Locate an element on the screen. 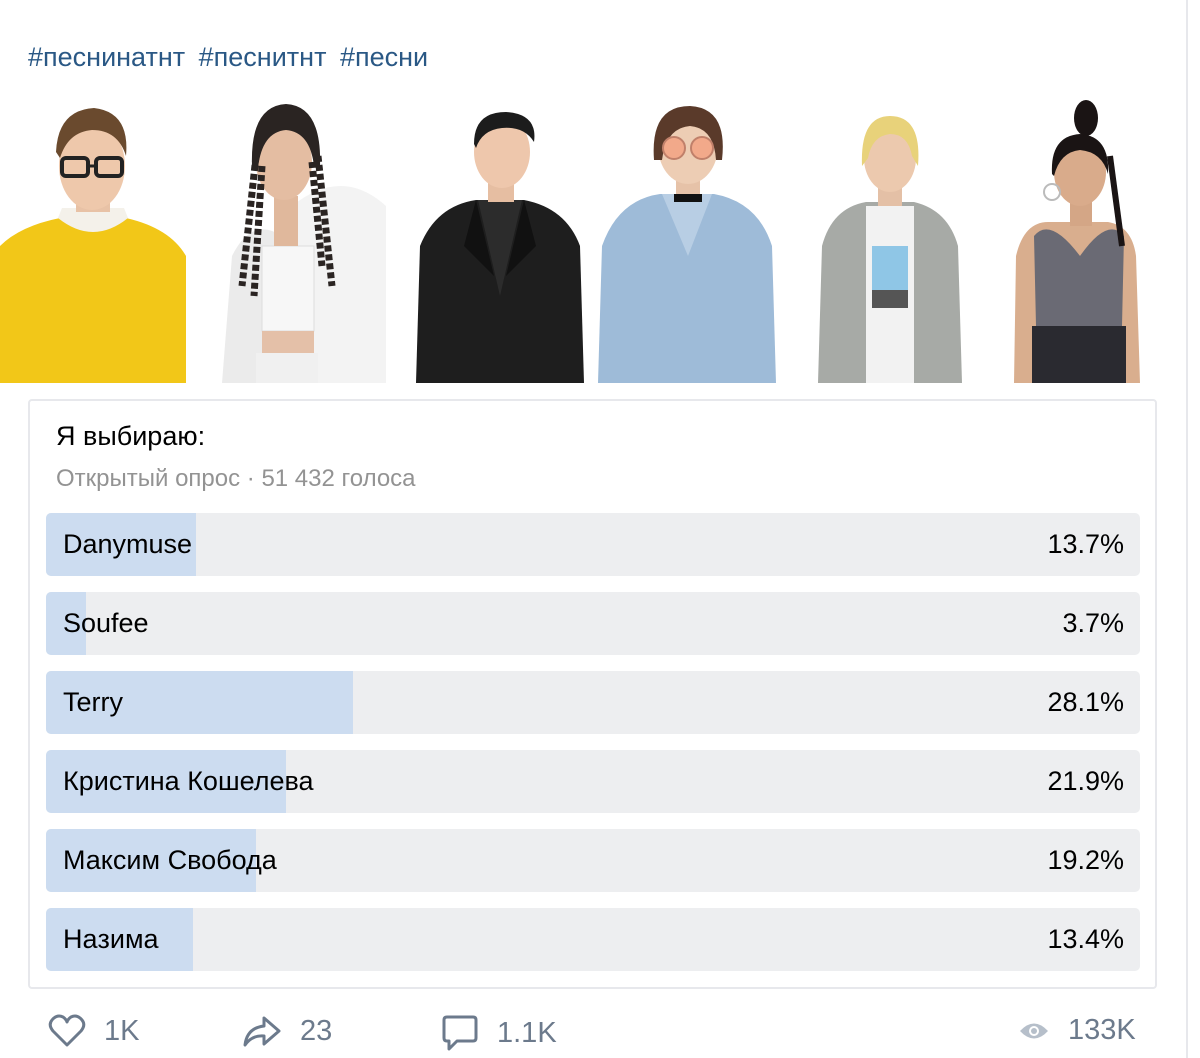  poll-option-percent: 28.1% is located at coordinates (1085, 702).